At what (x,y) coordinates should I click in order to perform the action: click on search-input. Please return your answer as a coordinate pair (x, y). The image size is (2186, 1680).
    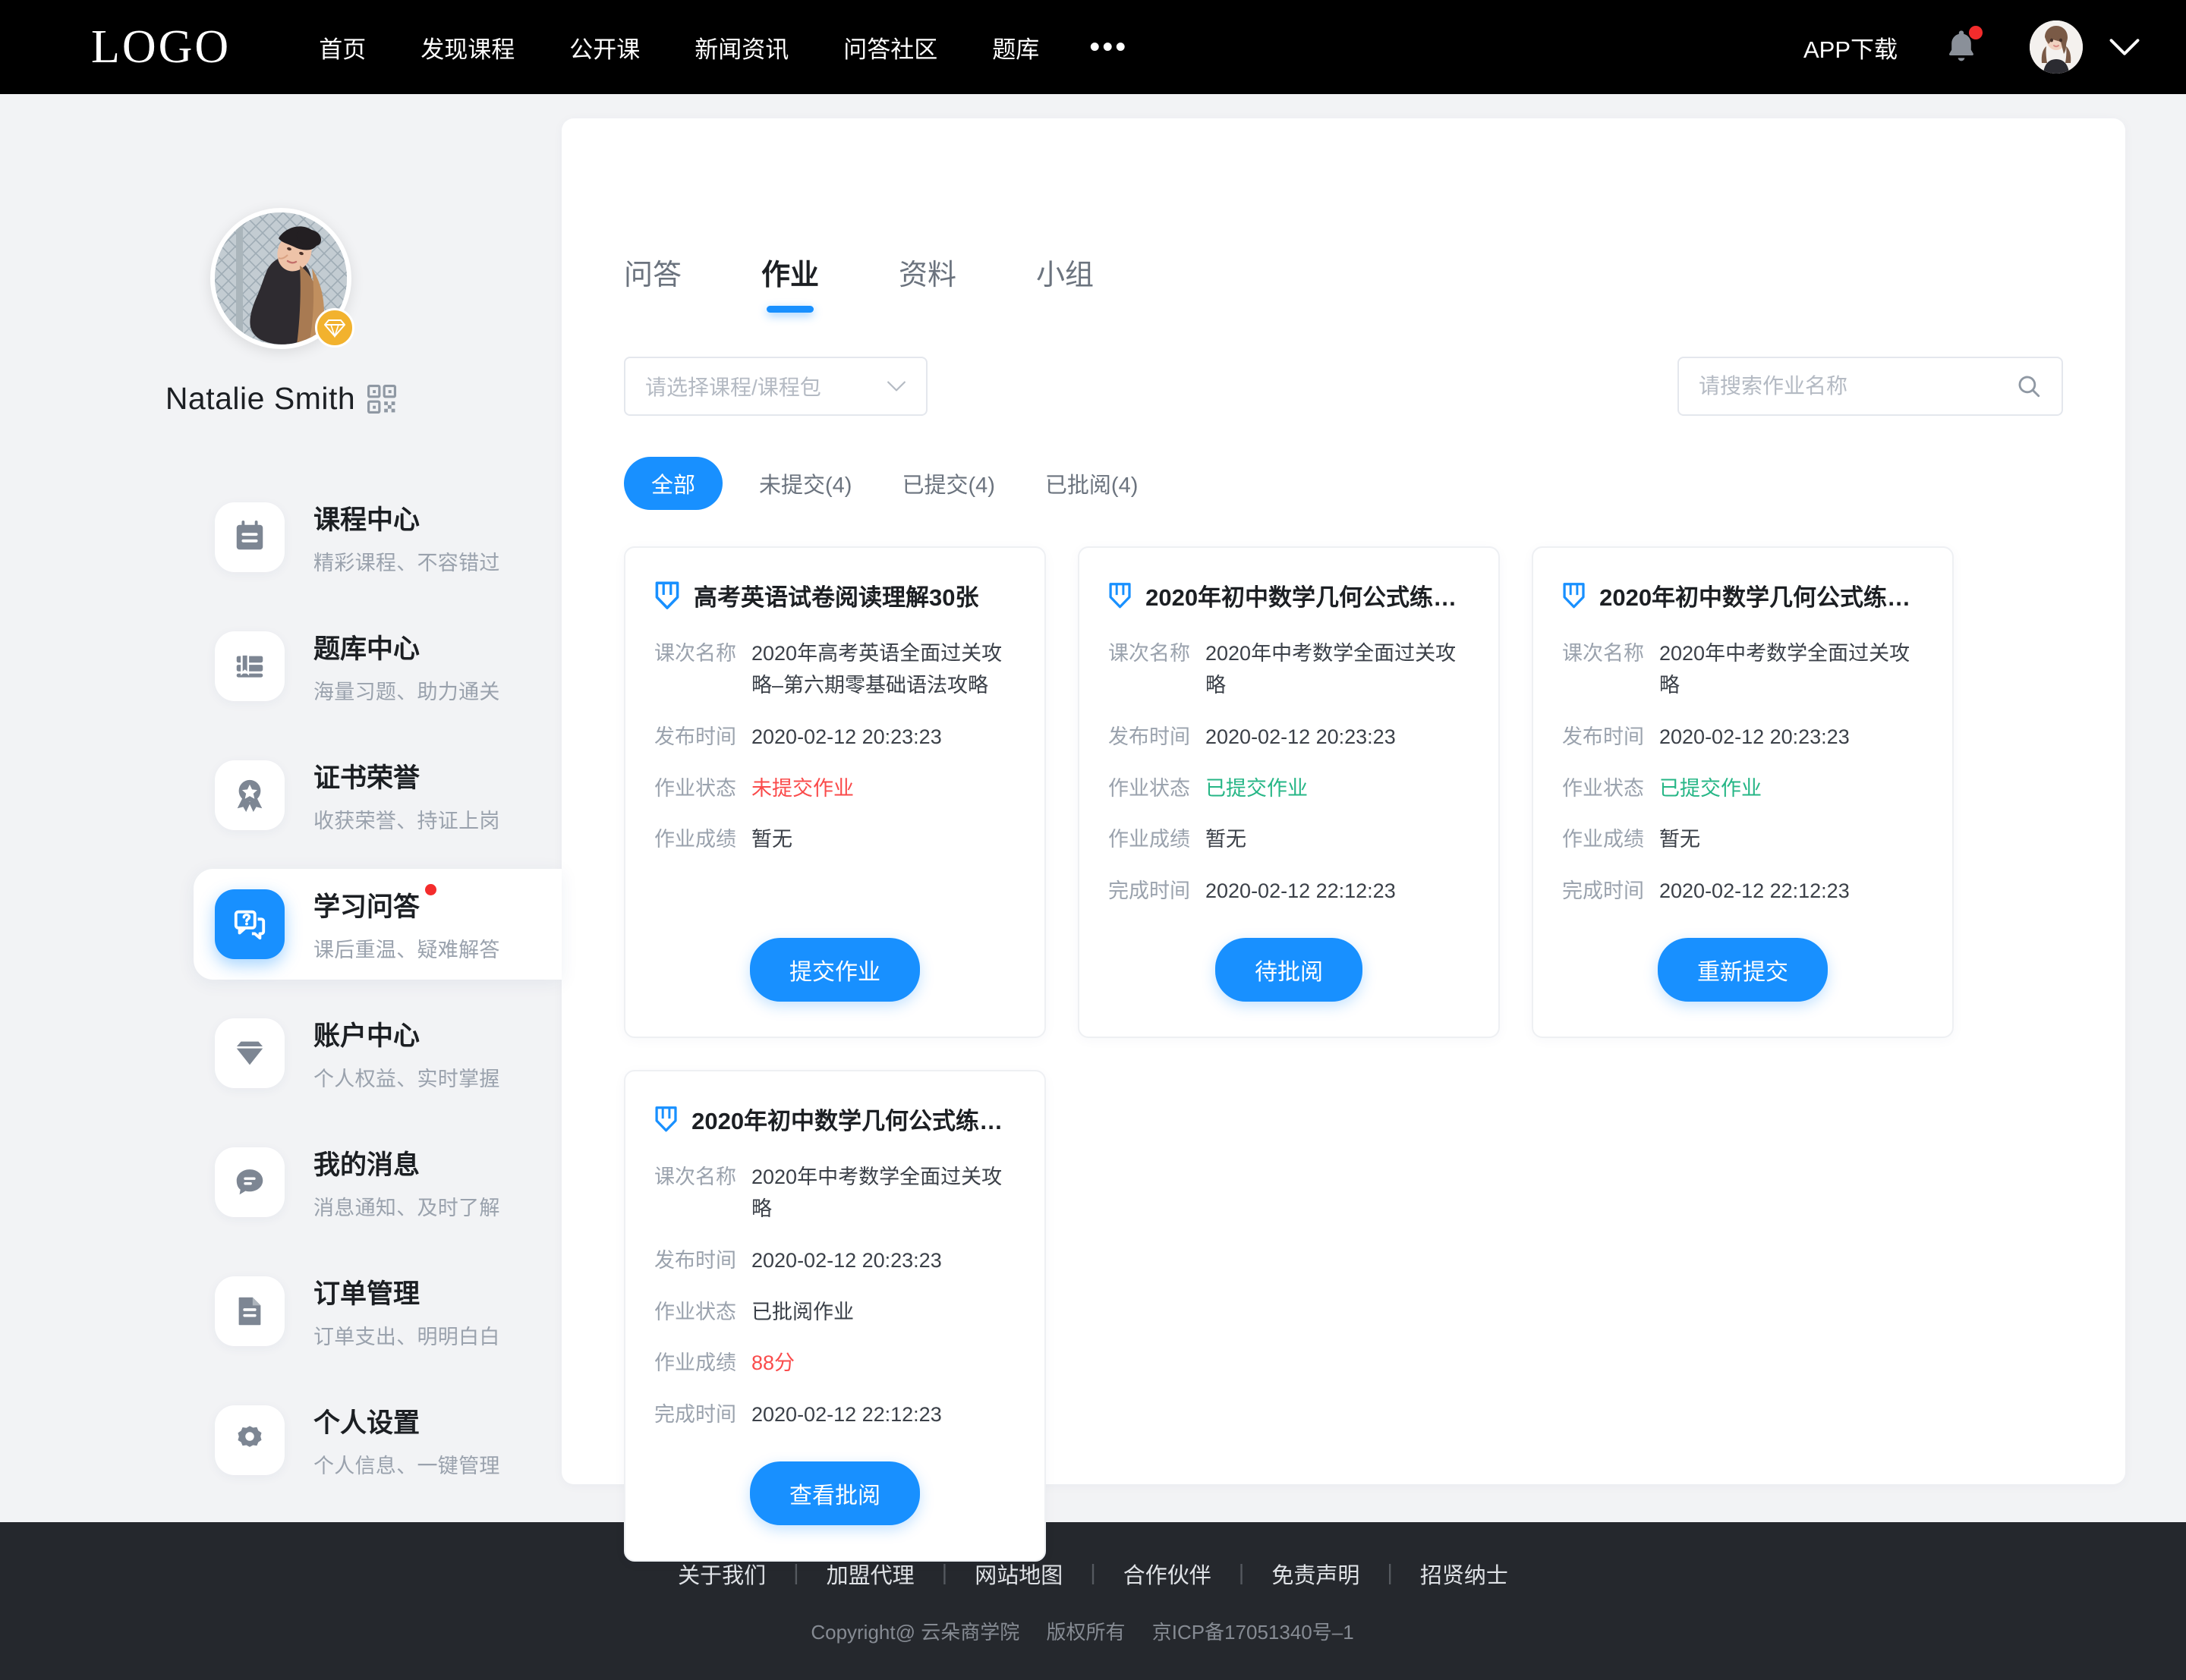
    Looking at the image, I should click on (1857, 386).